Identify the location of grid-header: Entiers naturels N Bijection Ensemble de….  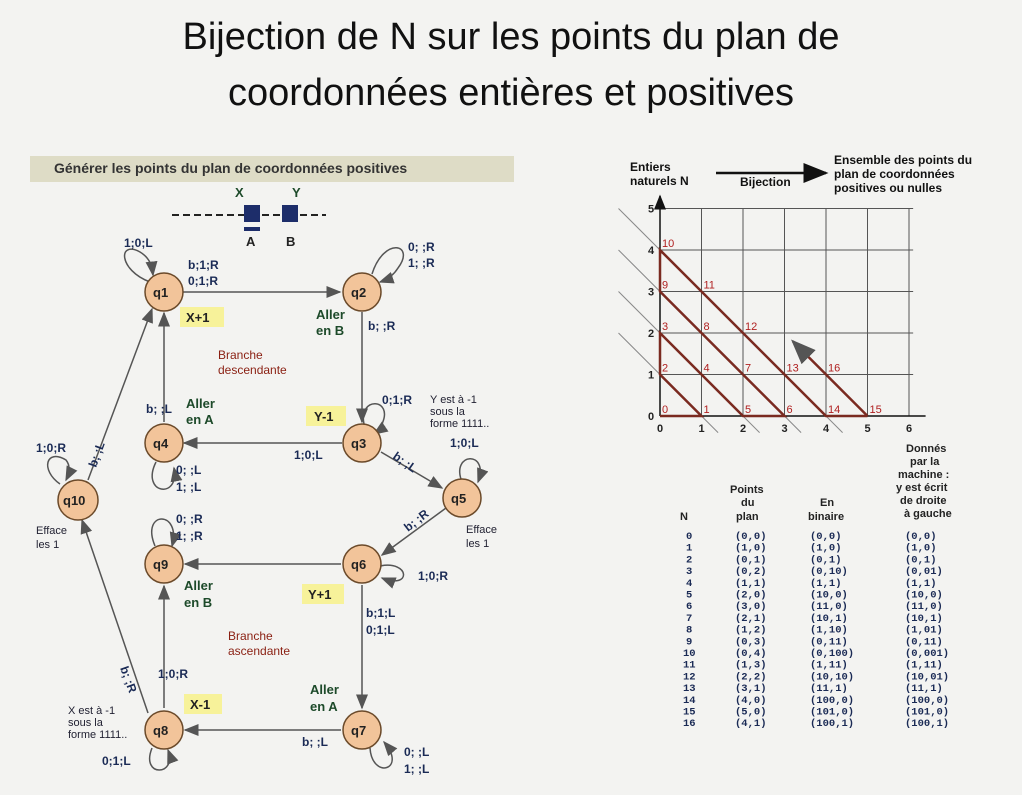
(801, 174).